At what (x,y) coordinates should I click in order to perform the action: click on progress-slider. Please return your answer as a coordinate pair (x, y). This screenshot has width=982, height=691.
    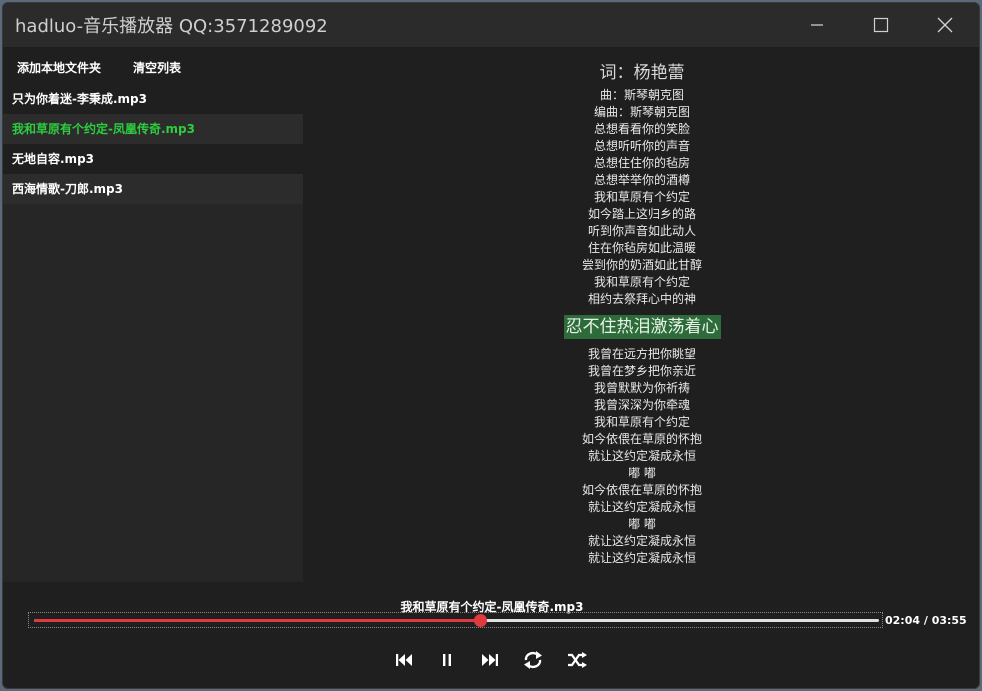
    Looking at the image, I should click on (455, 620).